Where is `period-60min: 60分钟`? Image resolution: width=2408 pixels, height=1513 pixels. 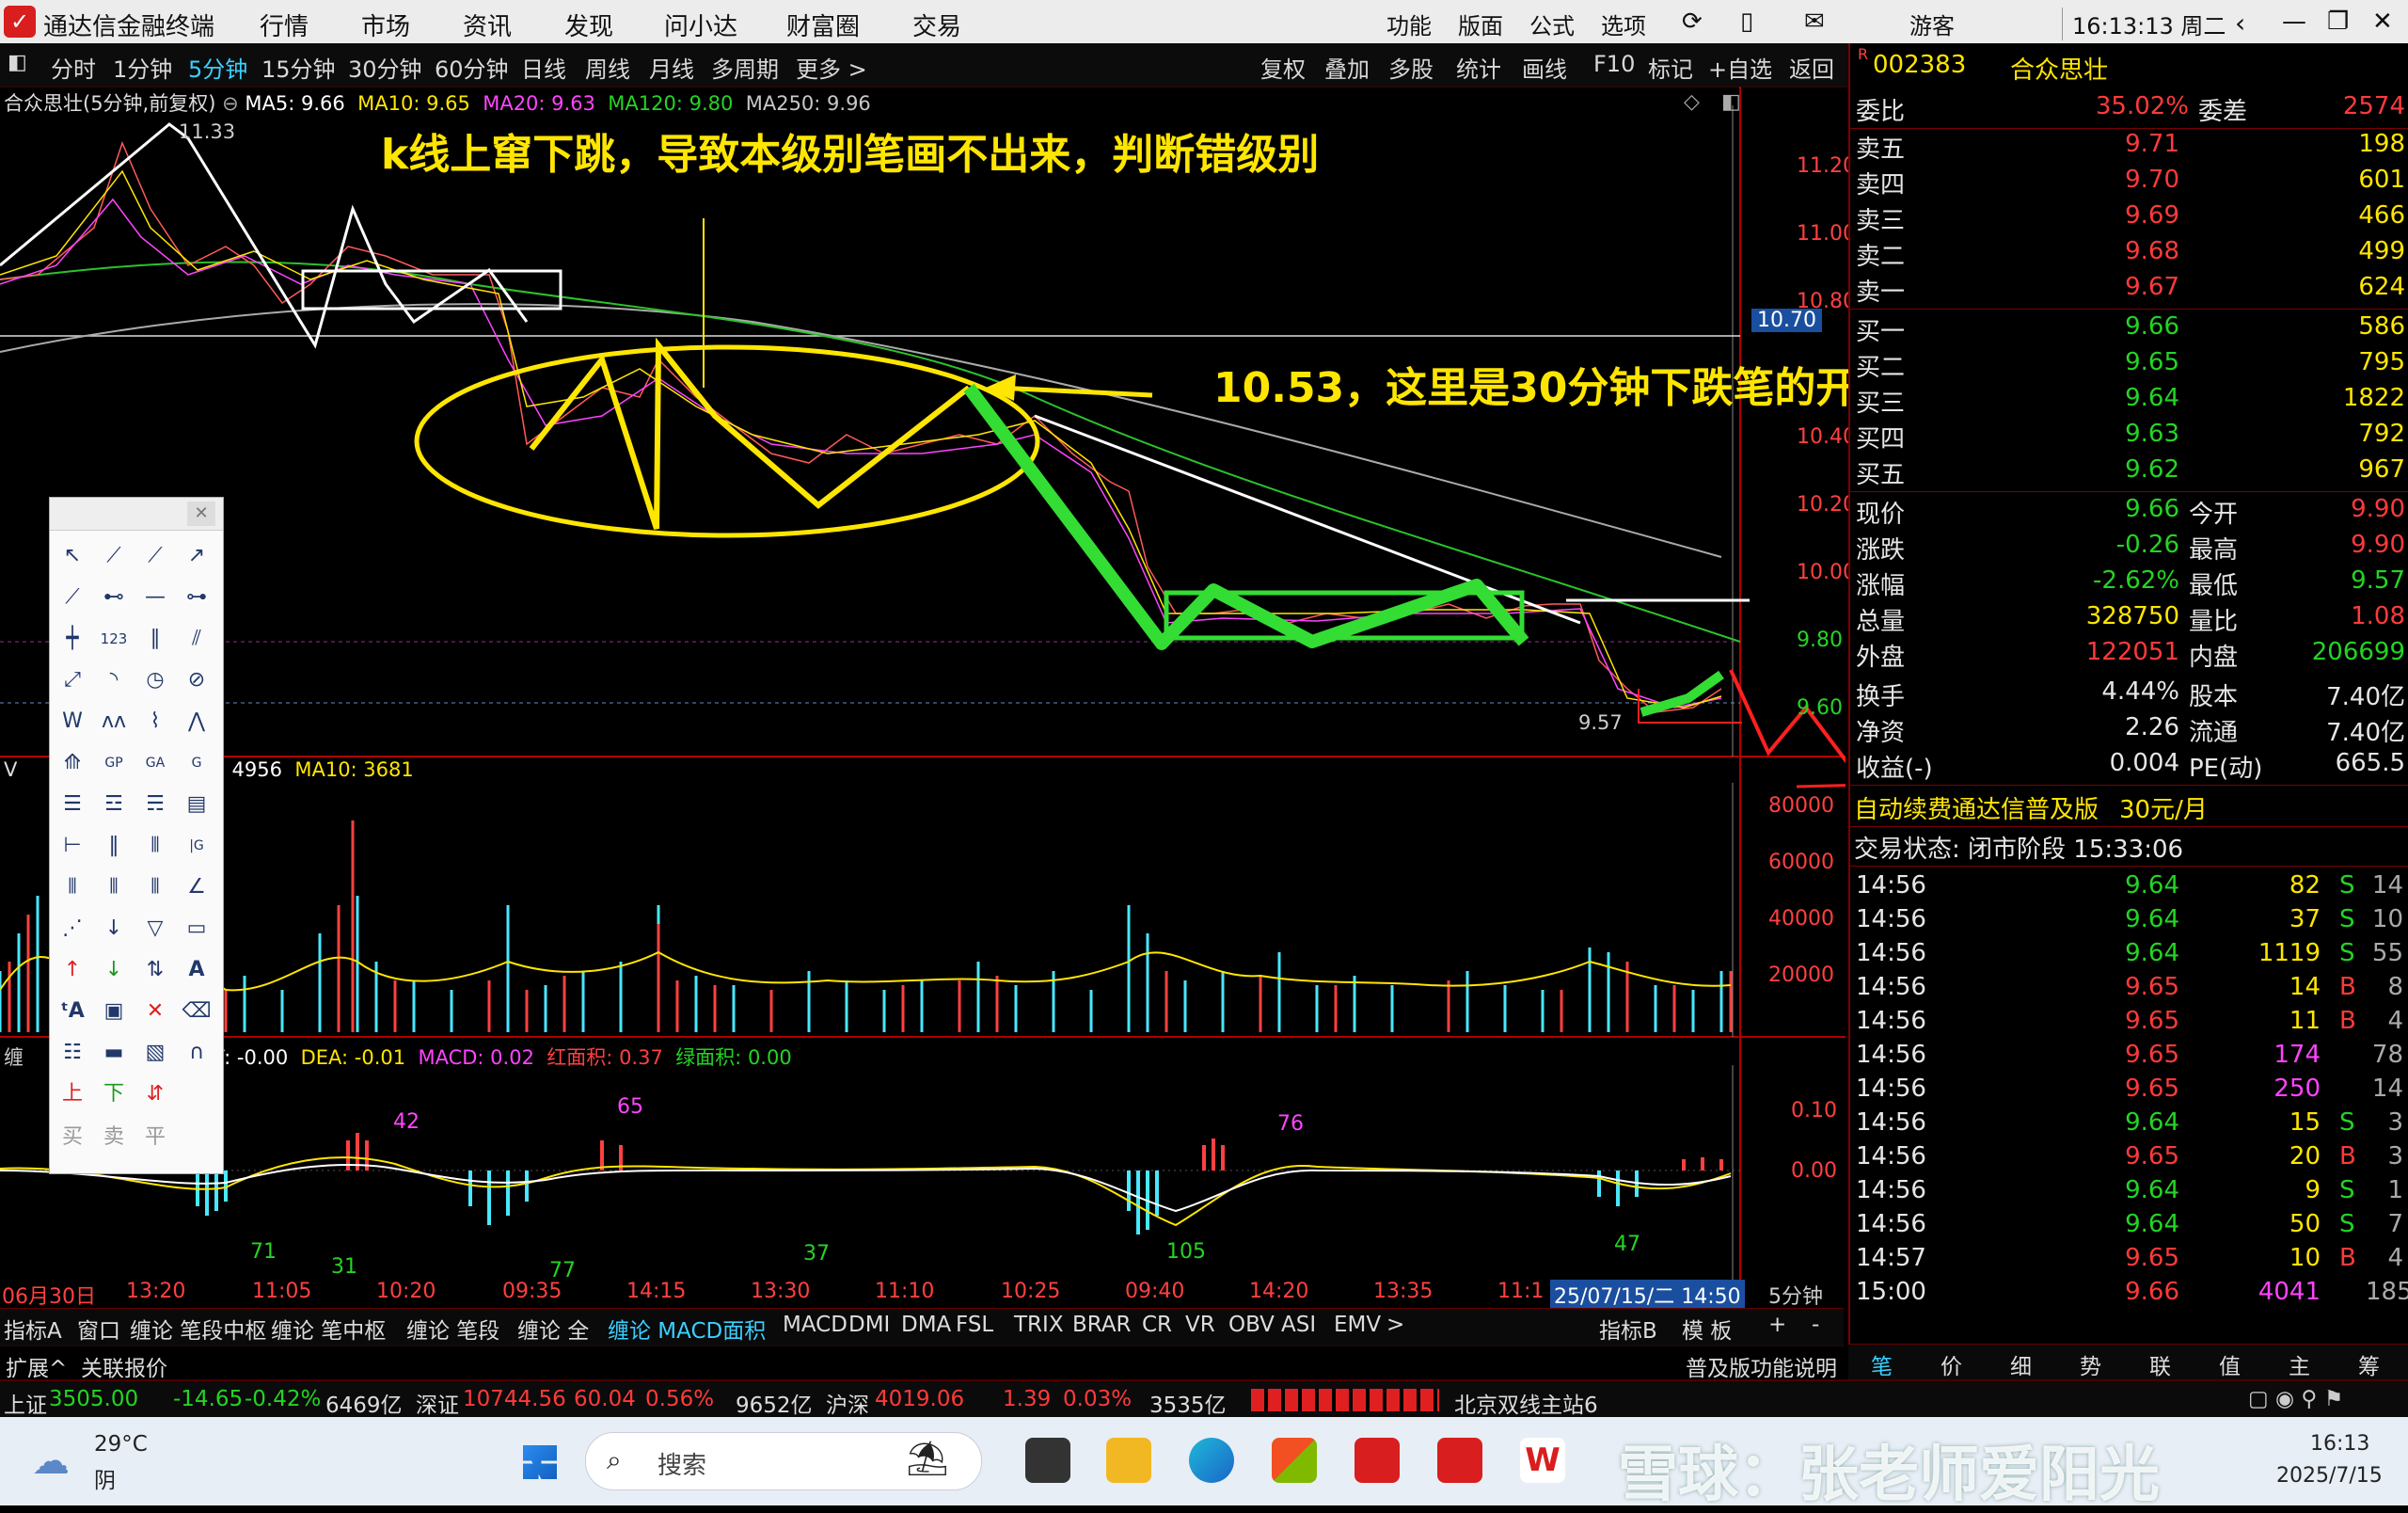
period-60min: 60分钟 is located at coordinates (472, 67).